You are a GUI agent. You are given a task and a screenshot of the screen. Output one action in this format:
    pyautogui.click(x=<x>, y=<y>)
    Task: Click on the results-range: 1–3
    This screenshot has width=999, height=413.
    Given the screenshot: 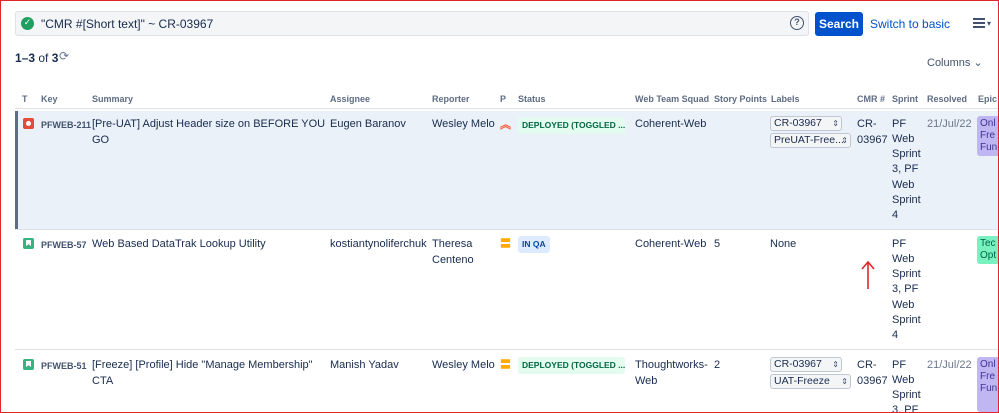 What is the action you would take?
    pyautogui.click(x=25, y=58)
    